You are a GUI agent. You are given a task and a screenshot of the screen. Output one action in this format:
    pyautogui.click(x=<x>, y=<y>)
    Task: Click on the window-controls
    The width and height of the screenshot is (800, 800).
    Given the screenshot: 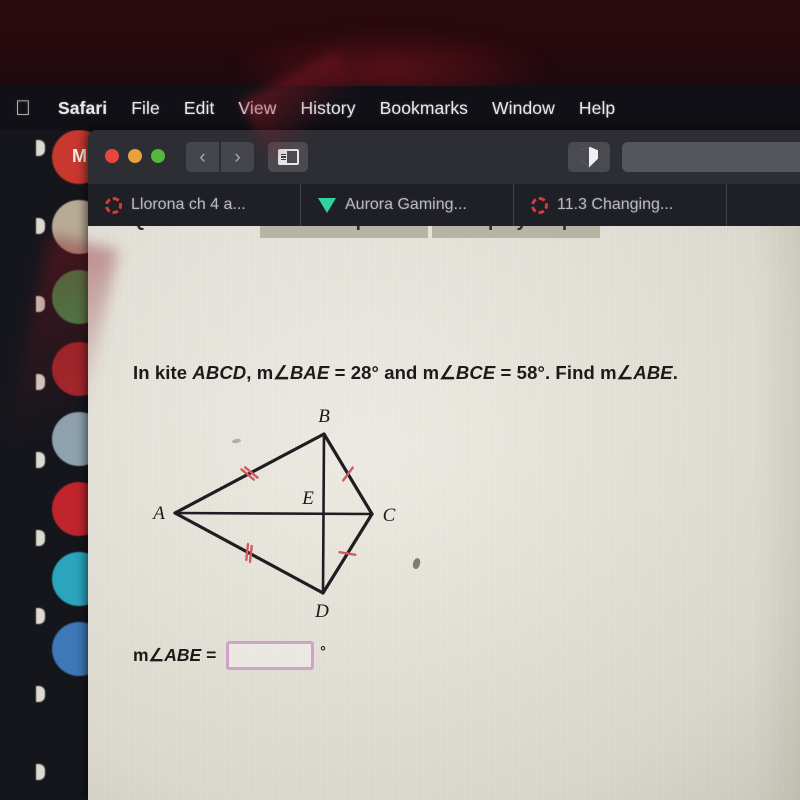 What is the action you would take?
    pyautogui.click(x=135, y=156)
    